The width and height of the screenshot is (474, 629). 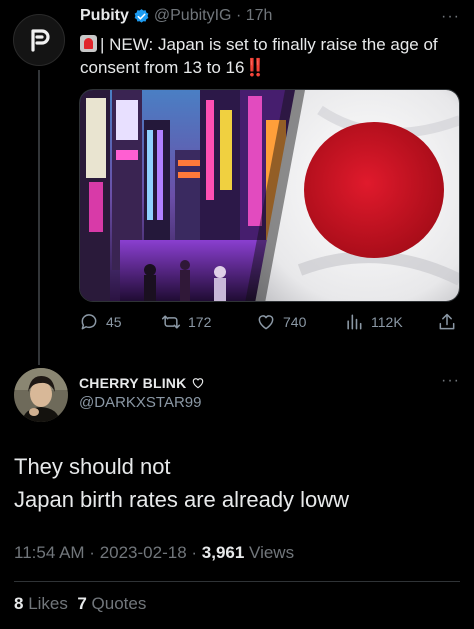 I want to click on quotes-stat: 7 Quotes, so click(x=111, y=603).